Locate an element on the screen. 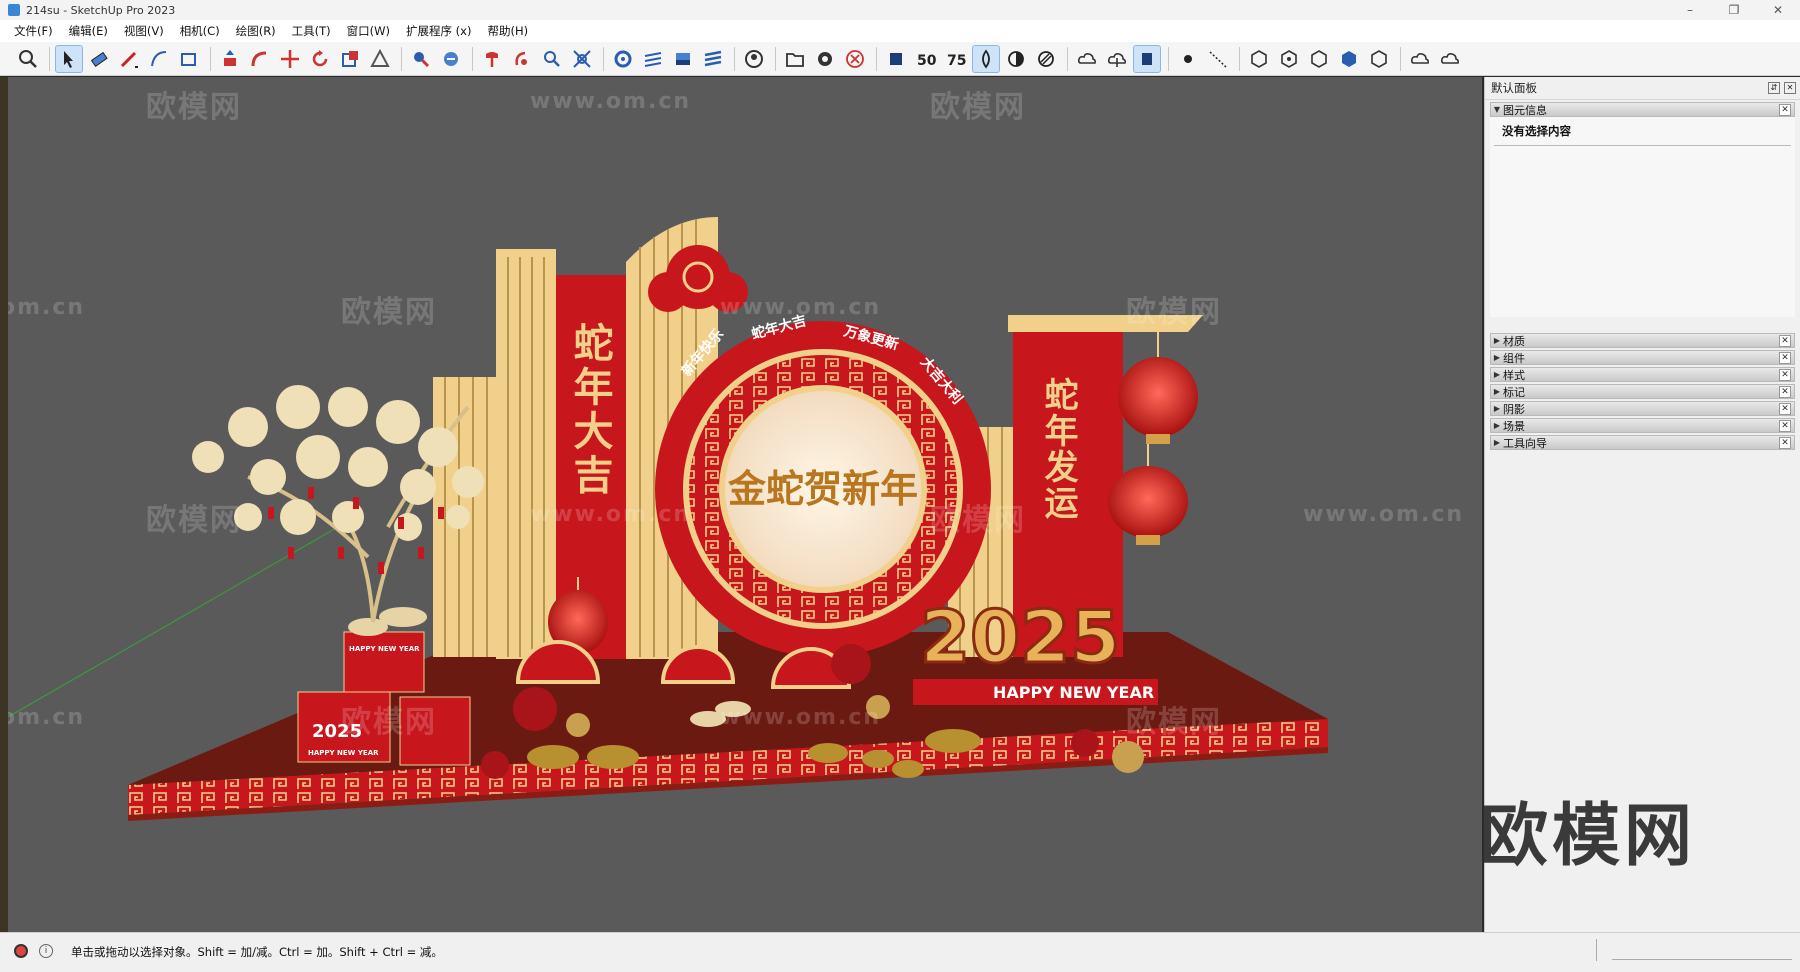 Image resolution: width=1800 pixels, height=972 pixels. box-top-text: HAPPY NEW YEAR is located at coordinates (384, 649).